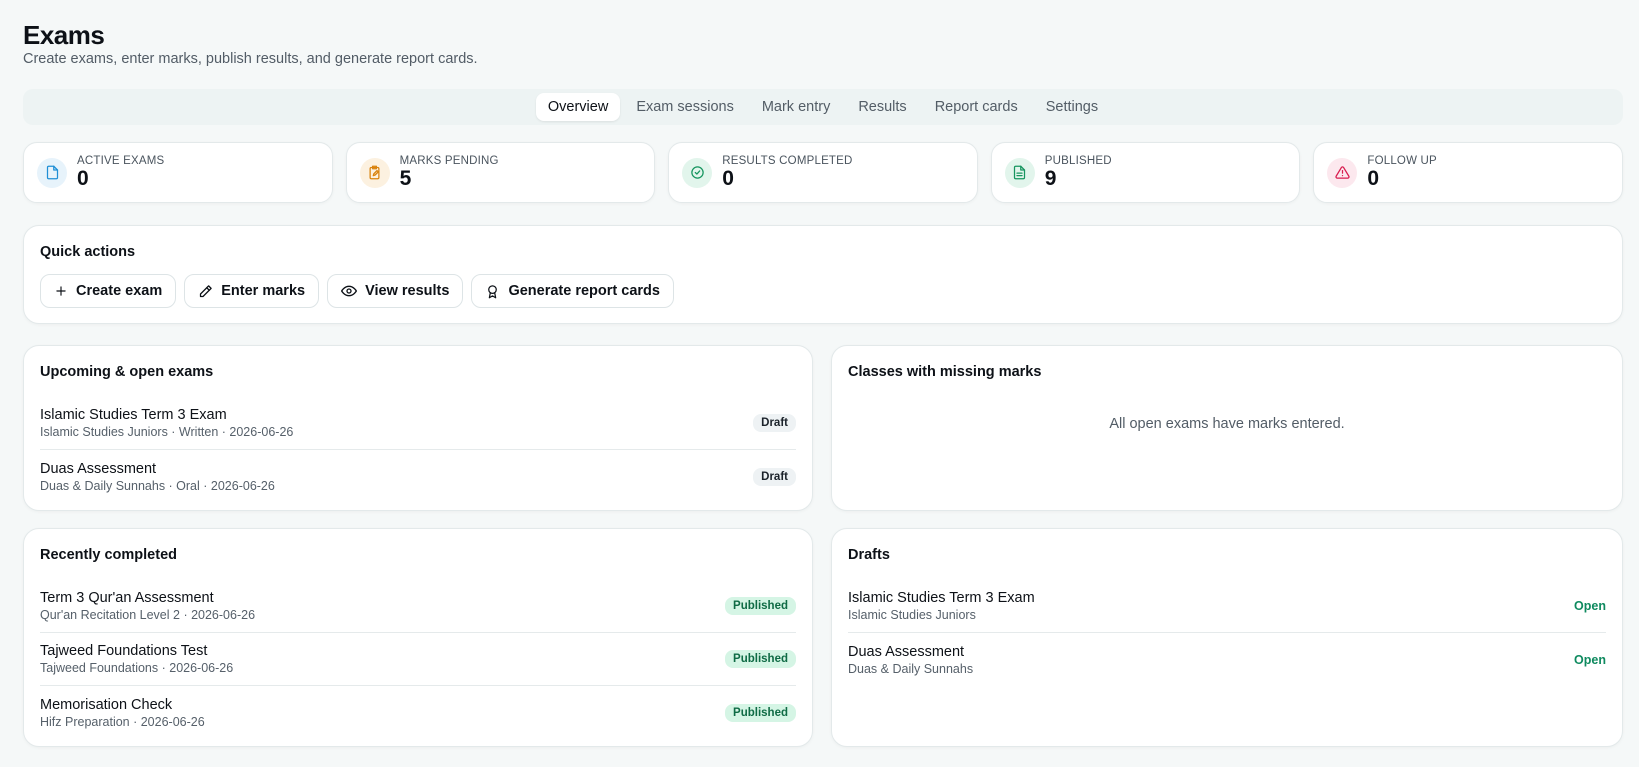 The width and height of the screenshot is (1639, 767). Describe the element at coordinates (122, 721) in the screenshot. I see `exam-meta: Hifz Preparation · 2026-06-26` at that location.